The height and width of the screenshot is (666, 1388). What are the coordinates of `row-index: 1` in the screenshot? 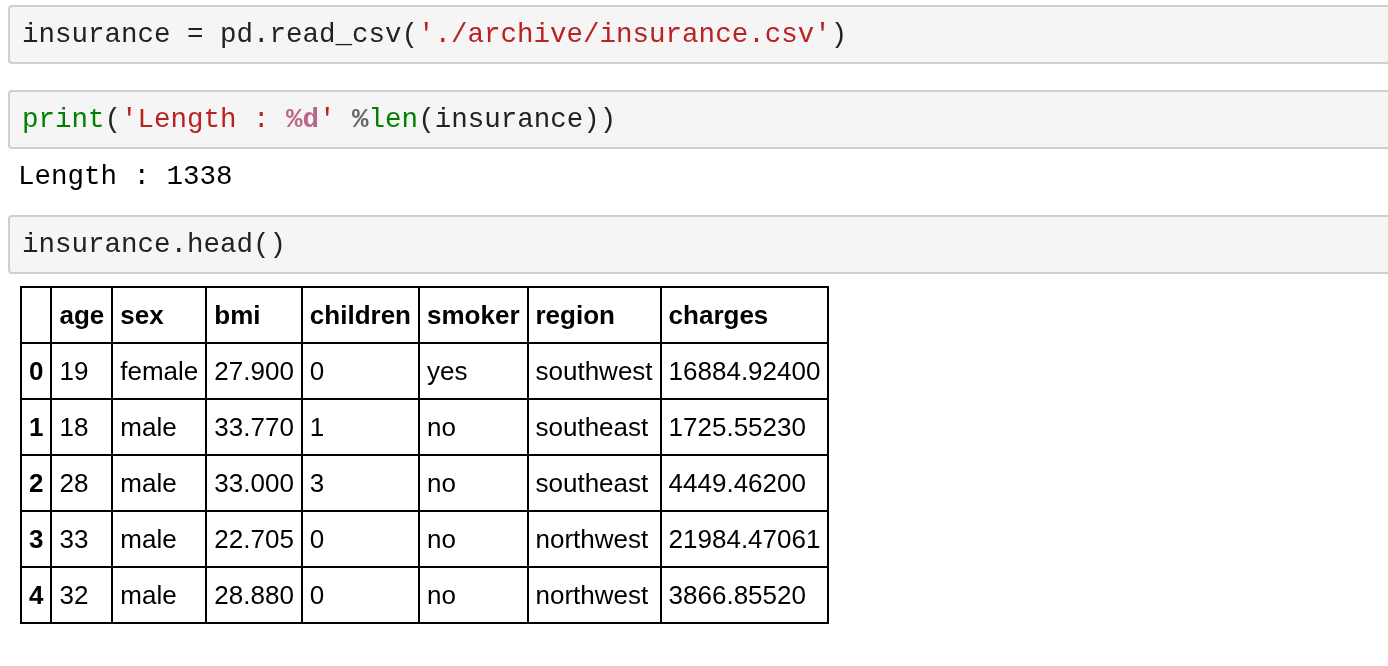 It's located at (36, 427).